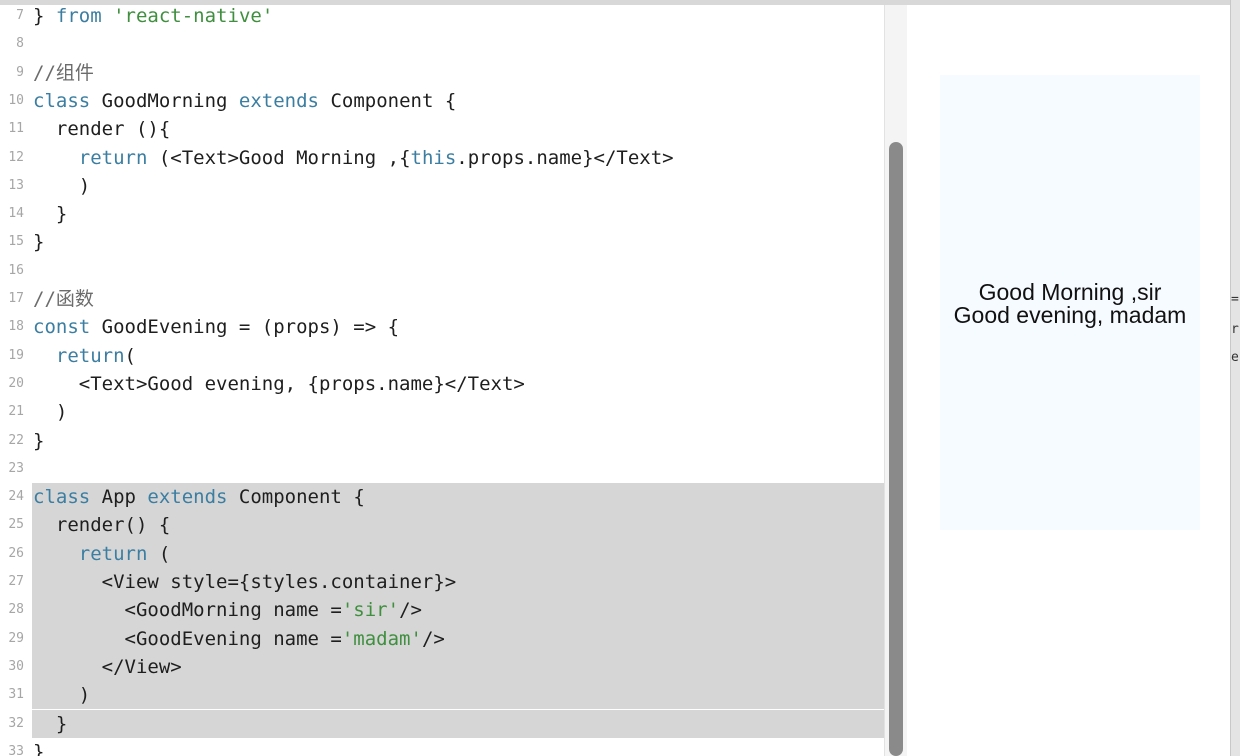 The width and height of the screenshot is (1240, 756). Describe the element at coordinates (16, 129) in the screenshot. I see `line-number: 11` at that location.